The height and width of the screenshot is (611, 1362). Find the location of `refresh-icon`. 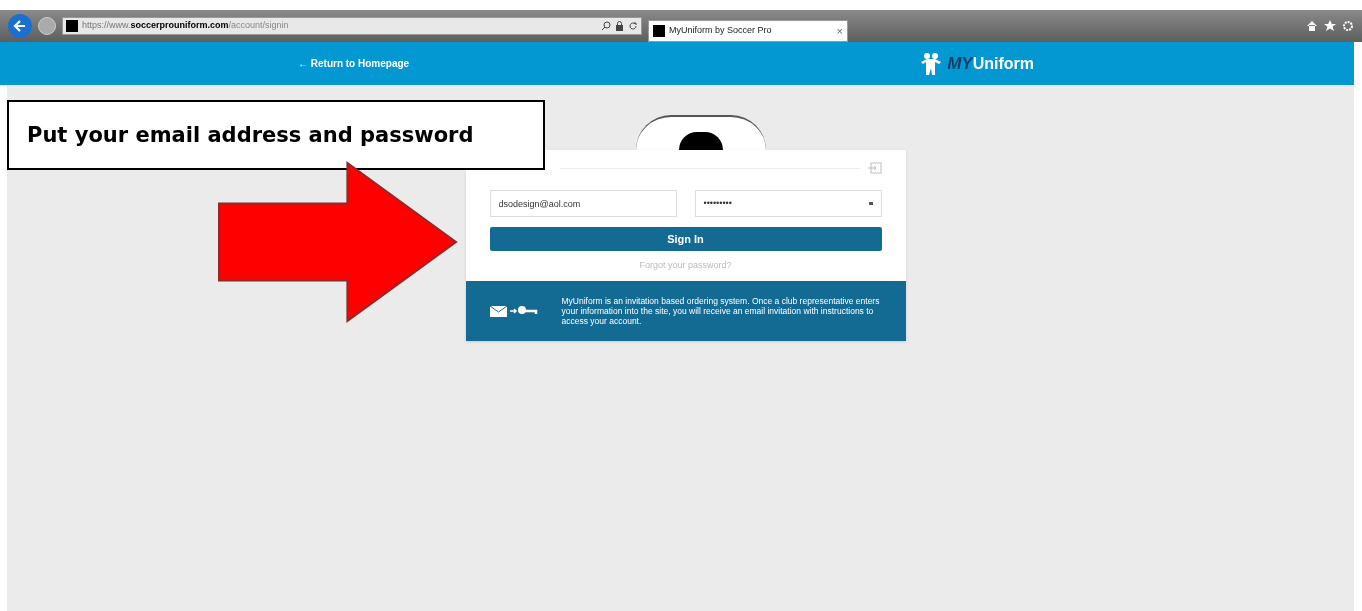

refresh-icon is located at coordinates (633, 26).